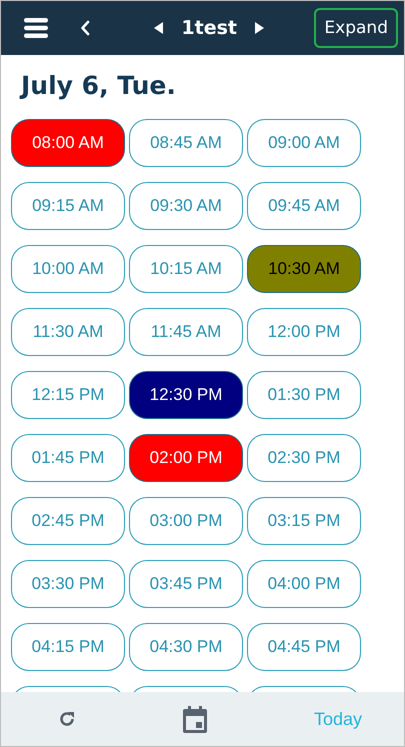 The image size is (405, 747). I want to click on time-slot: 12:30 PM, so click(186, 395).